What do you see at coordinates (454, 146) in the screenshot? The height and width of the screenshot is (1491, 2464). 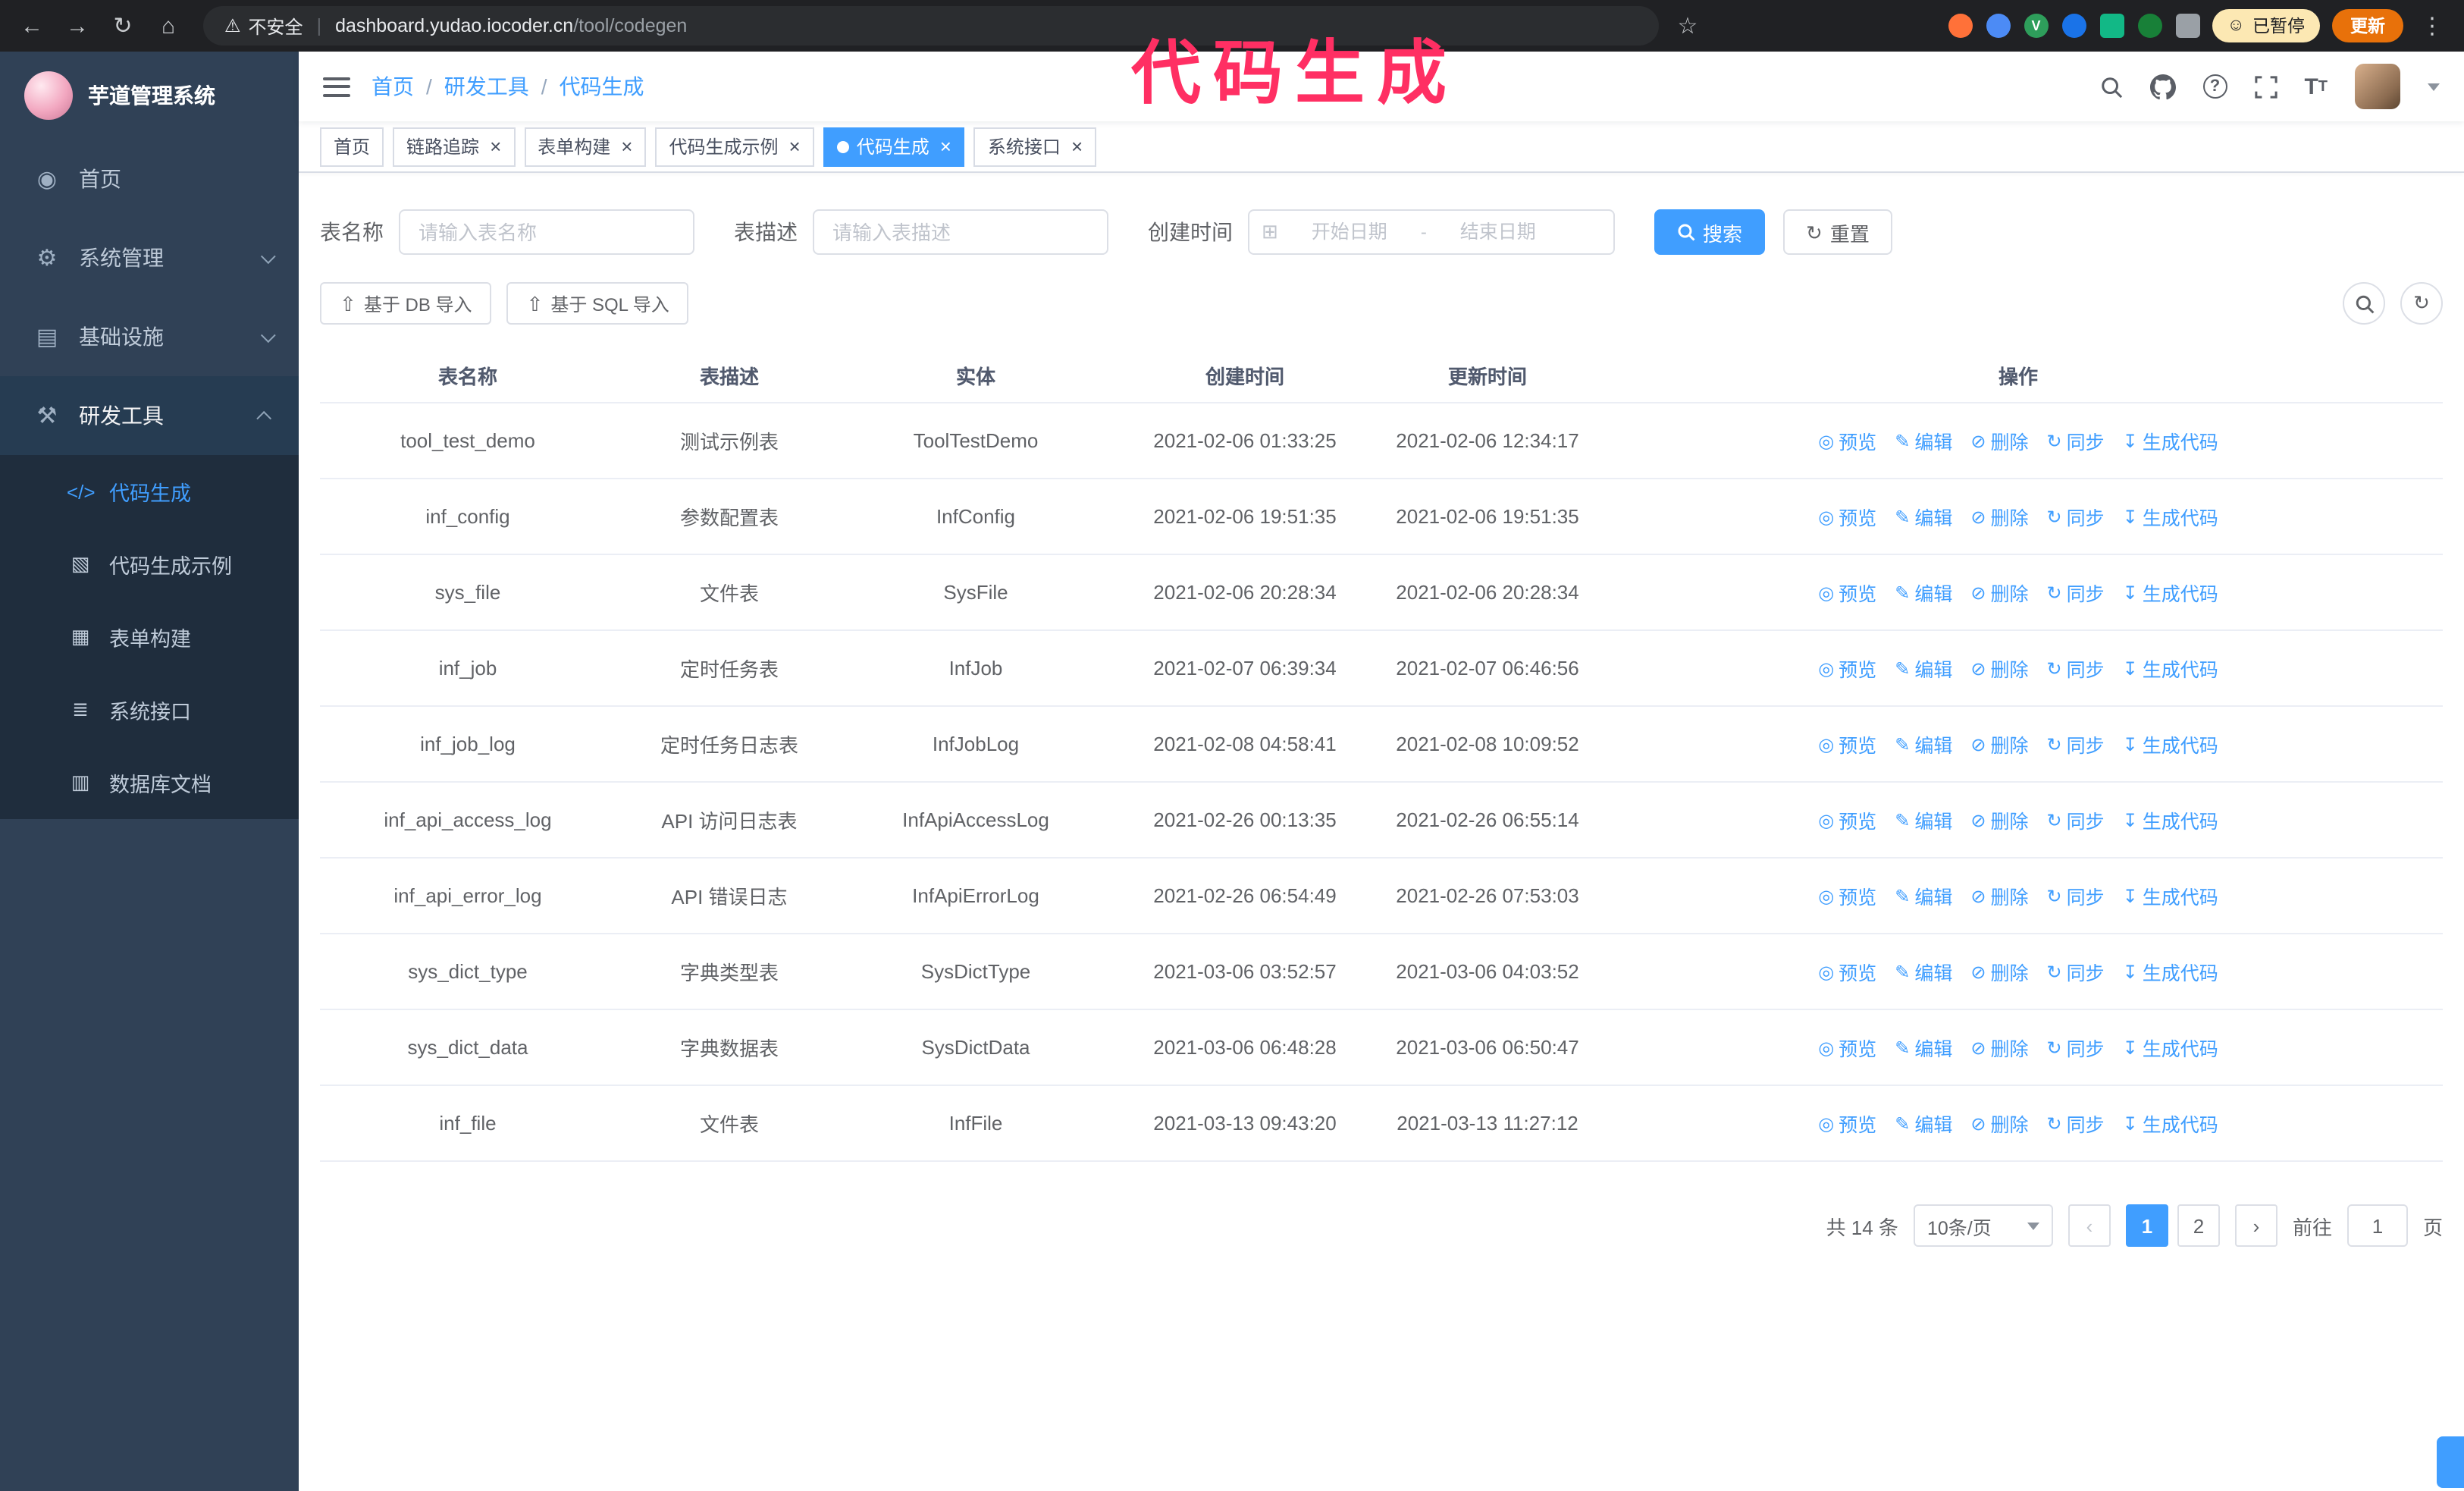 I see `tab-tracer: 链路追踪 ×` at bounding box center [454, 146].